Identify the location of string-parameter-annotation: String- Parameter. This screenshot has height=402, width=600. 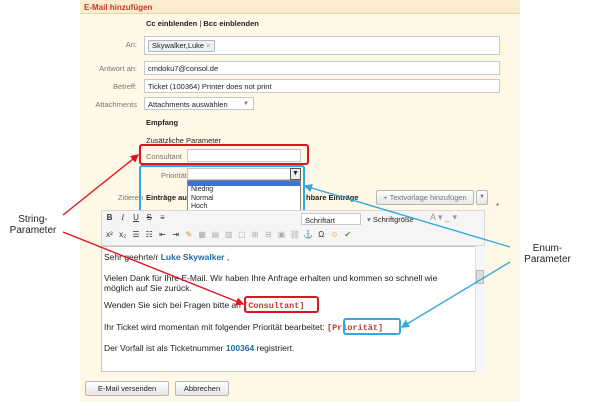
(33, 225).